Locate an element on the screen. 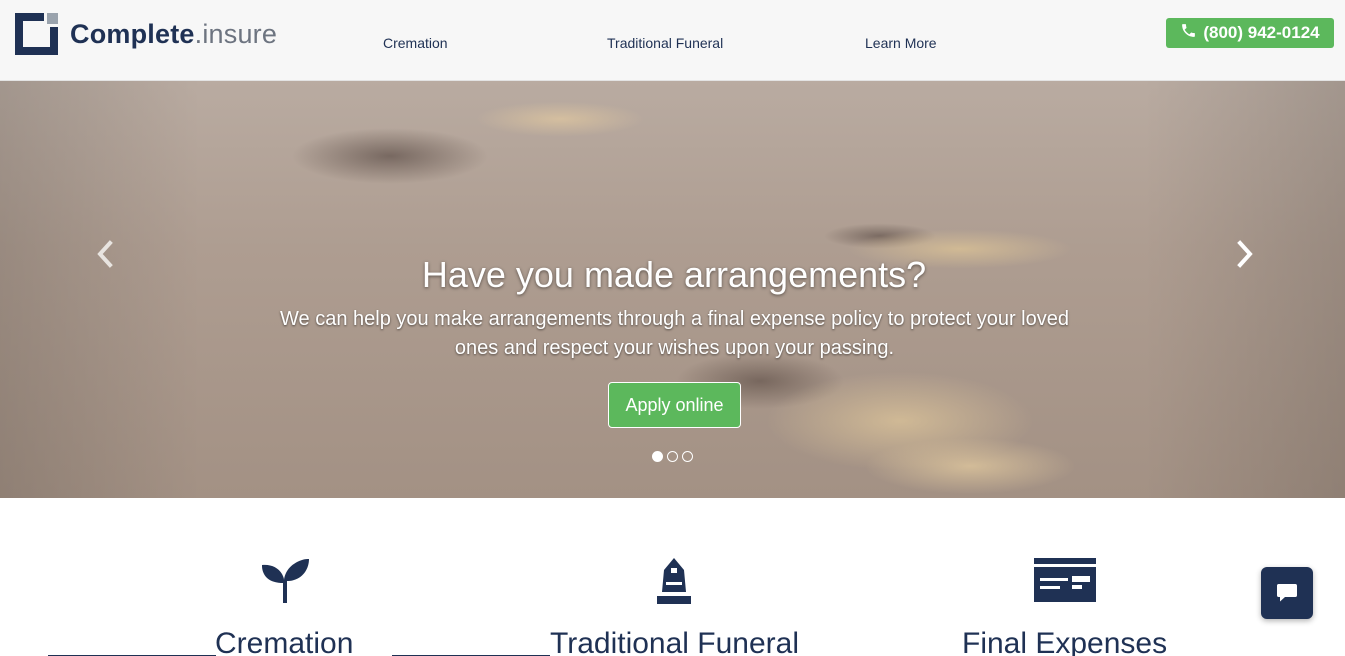 Image resolution: width=1345 pixels, height=656 pixels. nav-link-learn-more: Learn More is located at coordinates (901, 43).